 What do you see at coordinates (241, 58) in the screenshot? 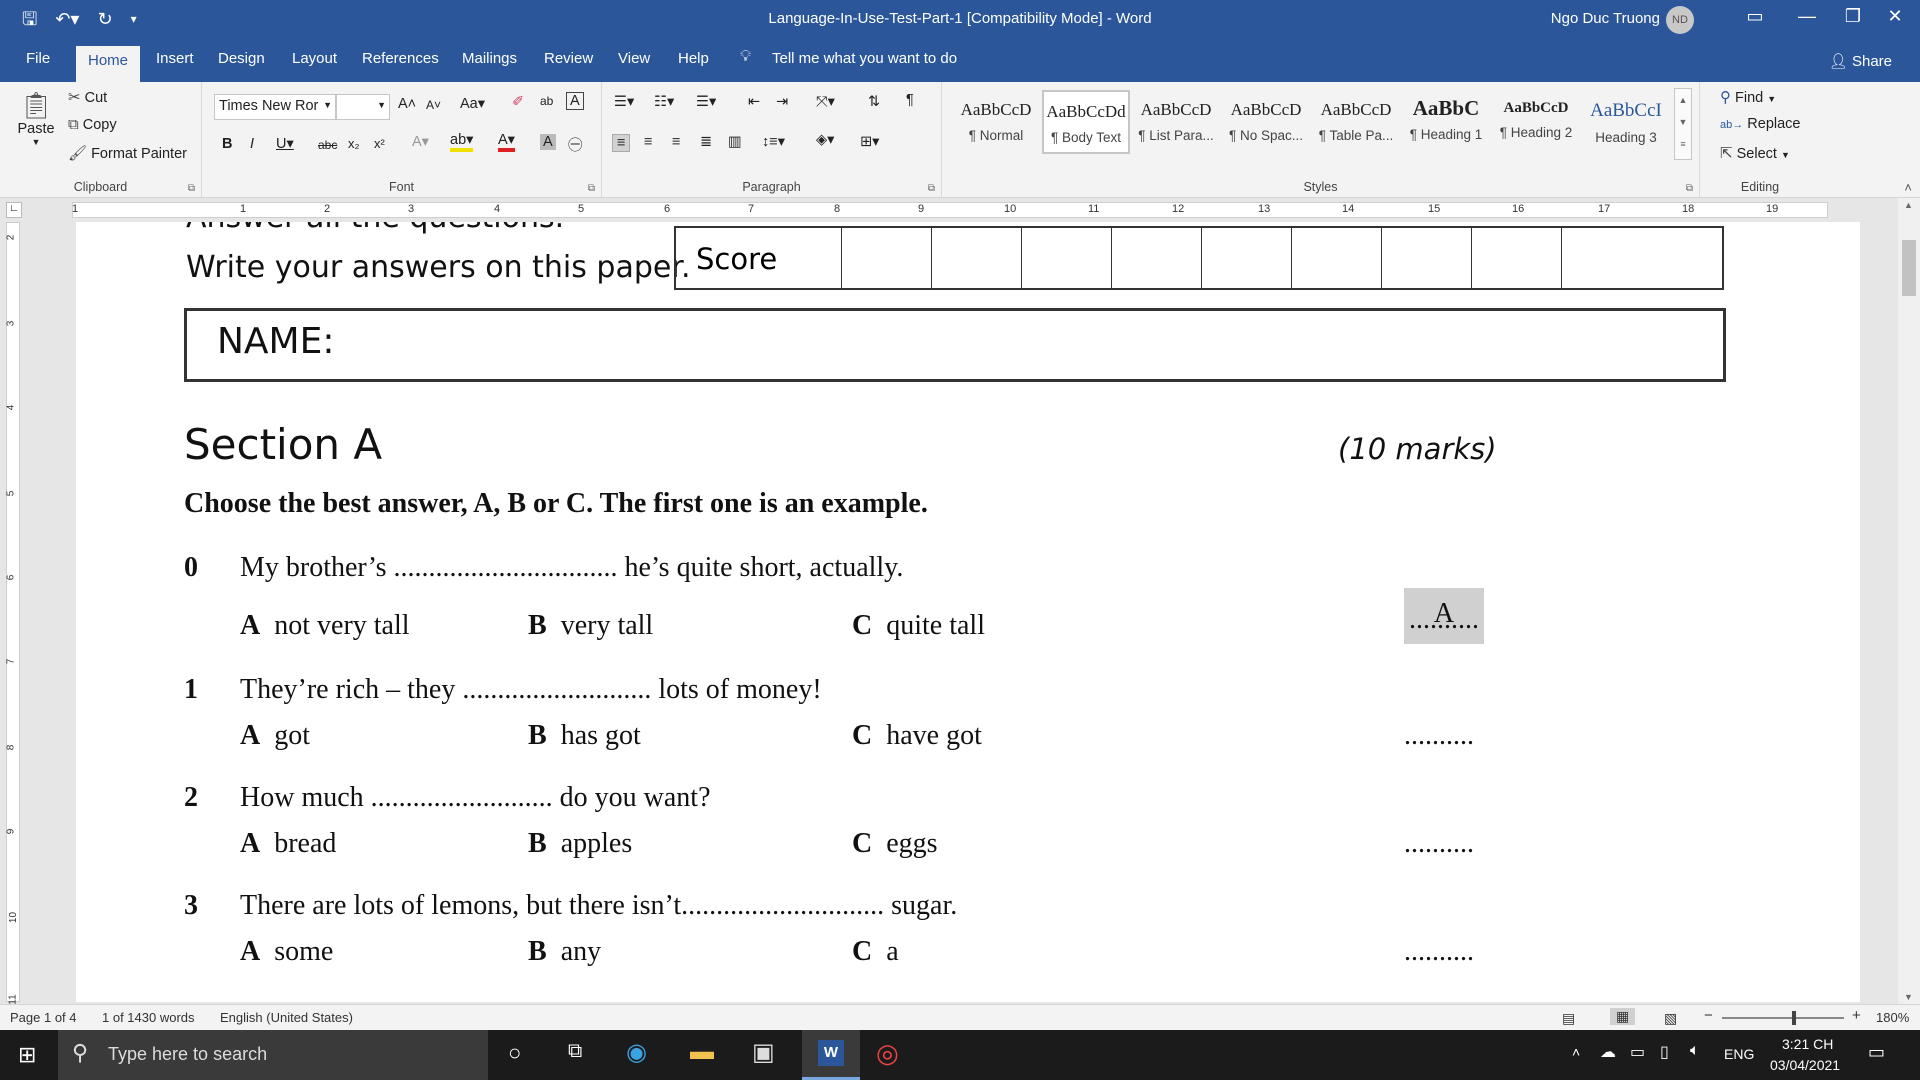
I see `tab-design: Design` at bounding box center [241, 58].